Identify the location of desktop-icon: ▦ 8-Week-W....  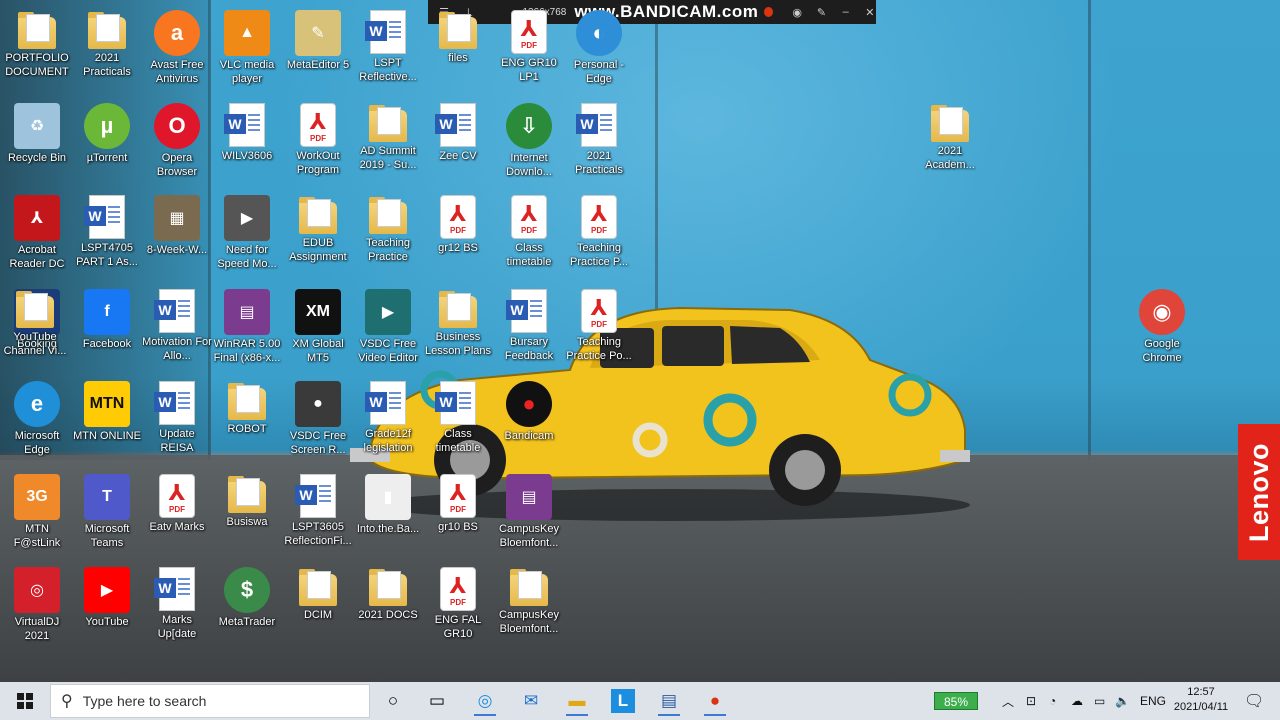
(177, 235).